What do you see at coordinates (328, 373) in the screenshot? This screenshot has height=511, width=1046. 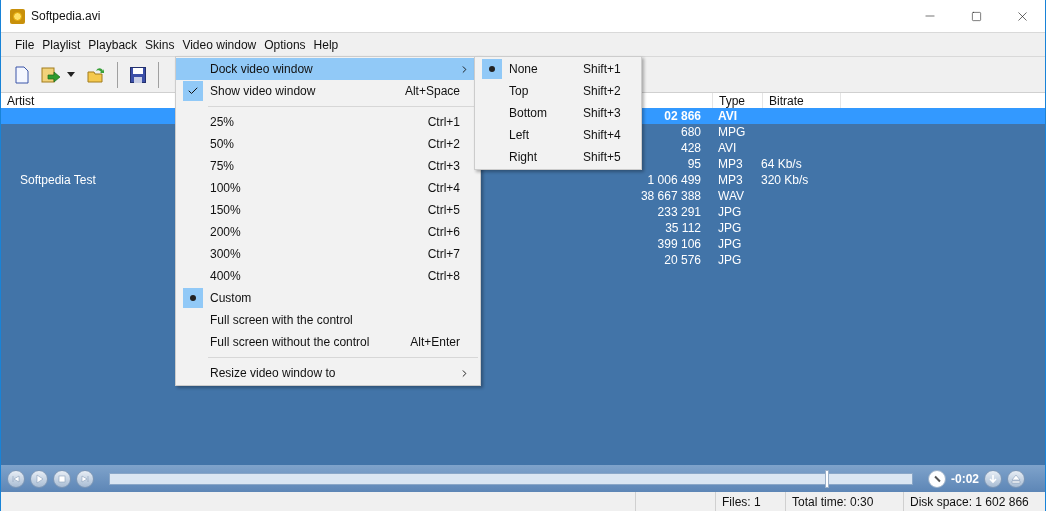 I see `menu-item: Resize video window to` at bounding box center [328, 373].